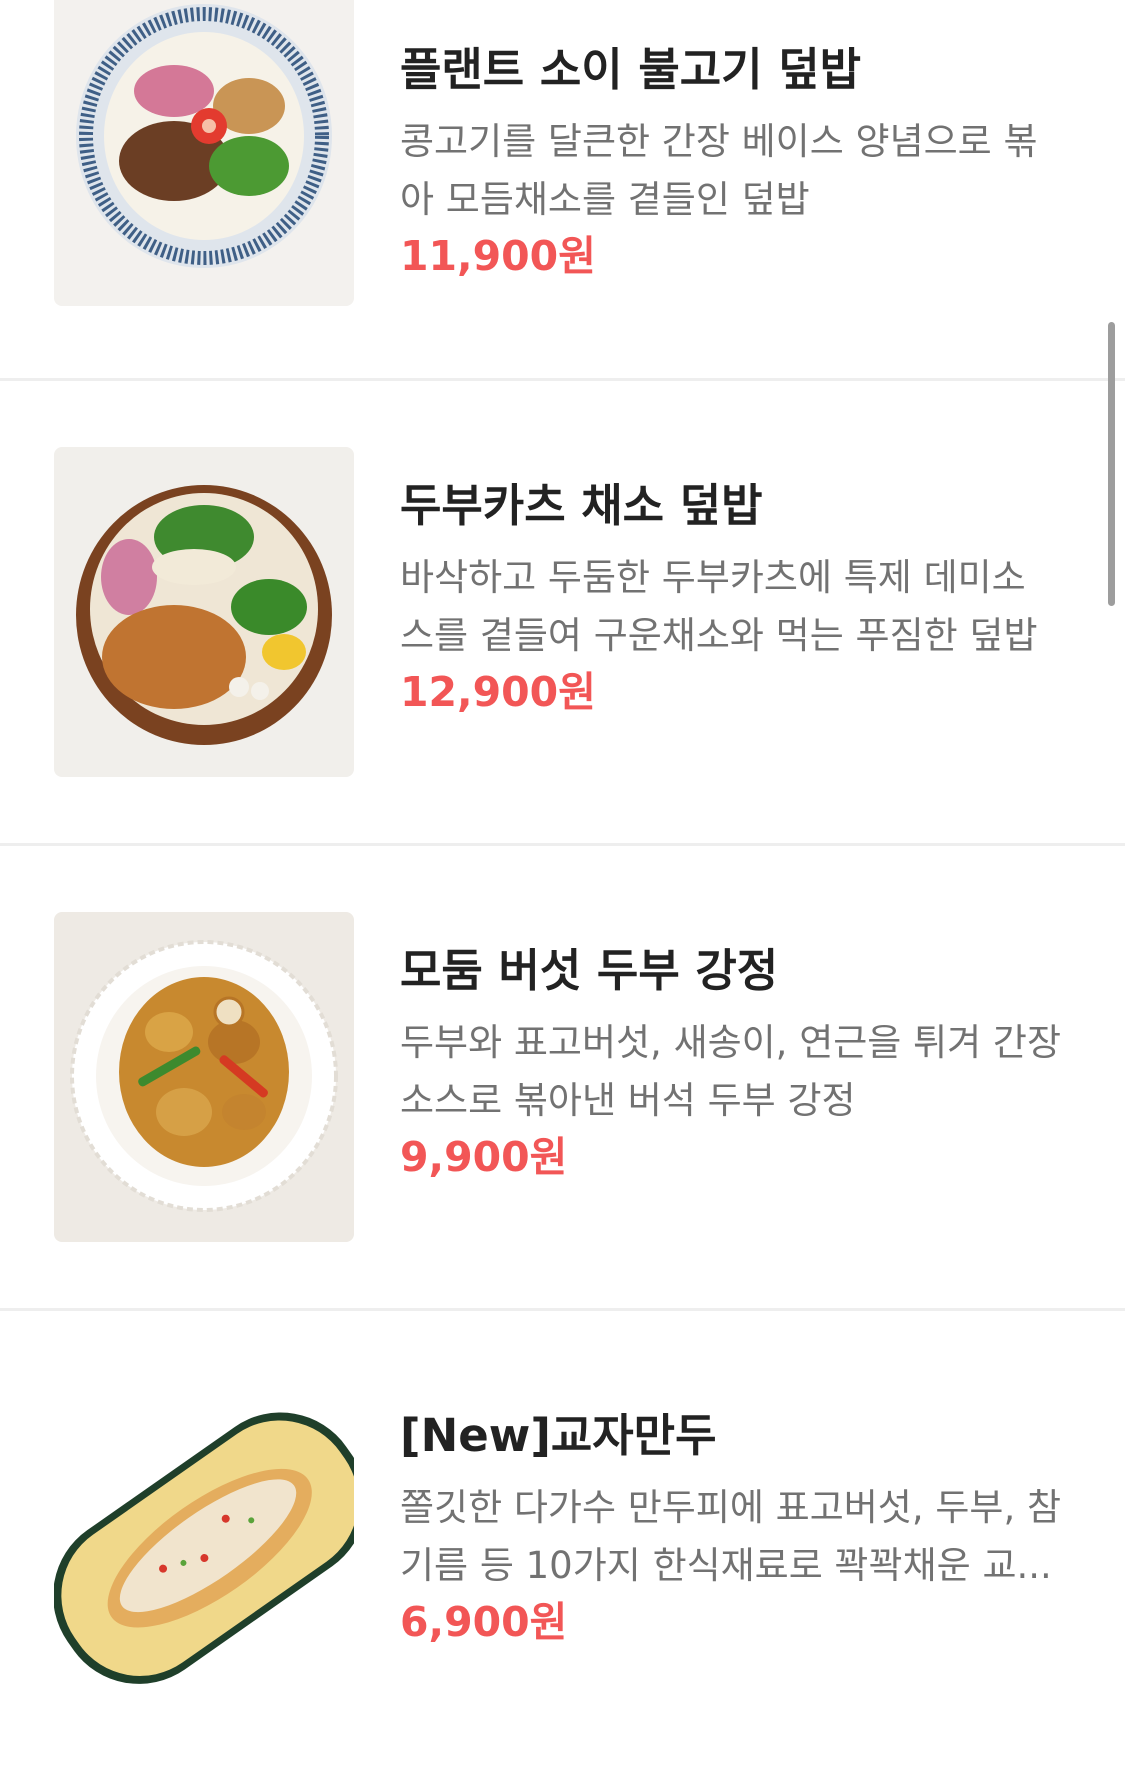  What do you see at coordinates (605, 199) in the screenshot?
I see `item-description-line: 아 모듬채소를 곁들인 덮밥` at bounding box center [605, 199].